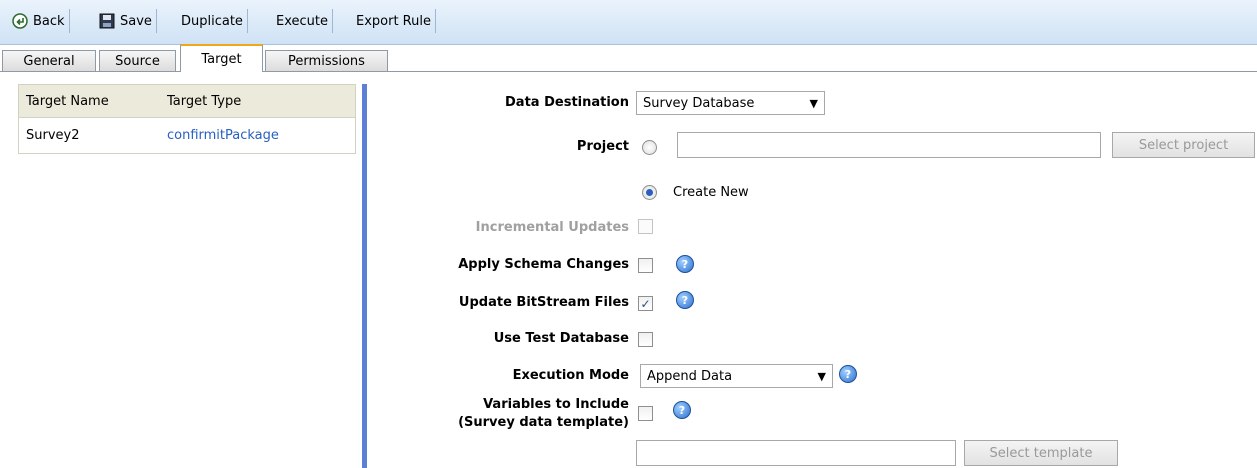 Image resolution: width=1257 pixels, height=468 pixels. Describe the element at coordinates (556, 404) in the screenshot. I see `variables-to-include-label: Variables to Include` at that location.